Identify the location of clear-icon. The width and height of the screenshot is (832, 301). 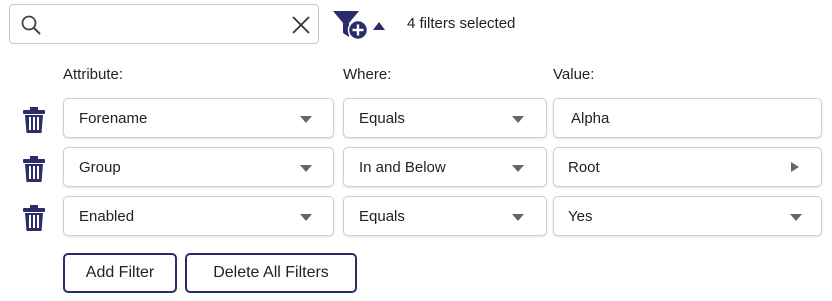
(301, 25).